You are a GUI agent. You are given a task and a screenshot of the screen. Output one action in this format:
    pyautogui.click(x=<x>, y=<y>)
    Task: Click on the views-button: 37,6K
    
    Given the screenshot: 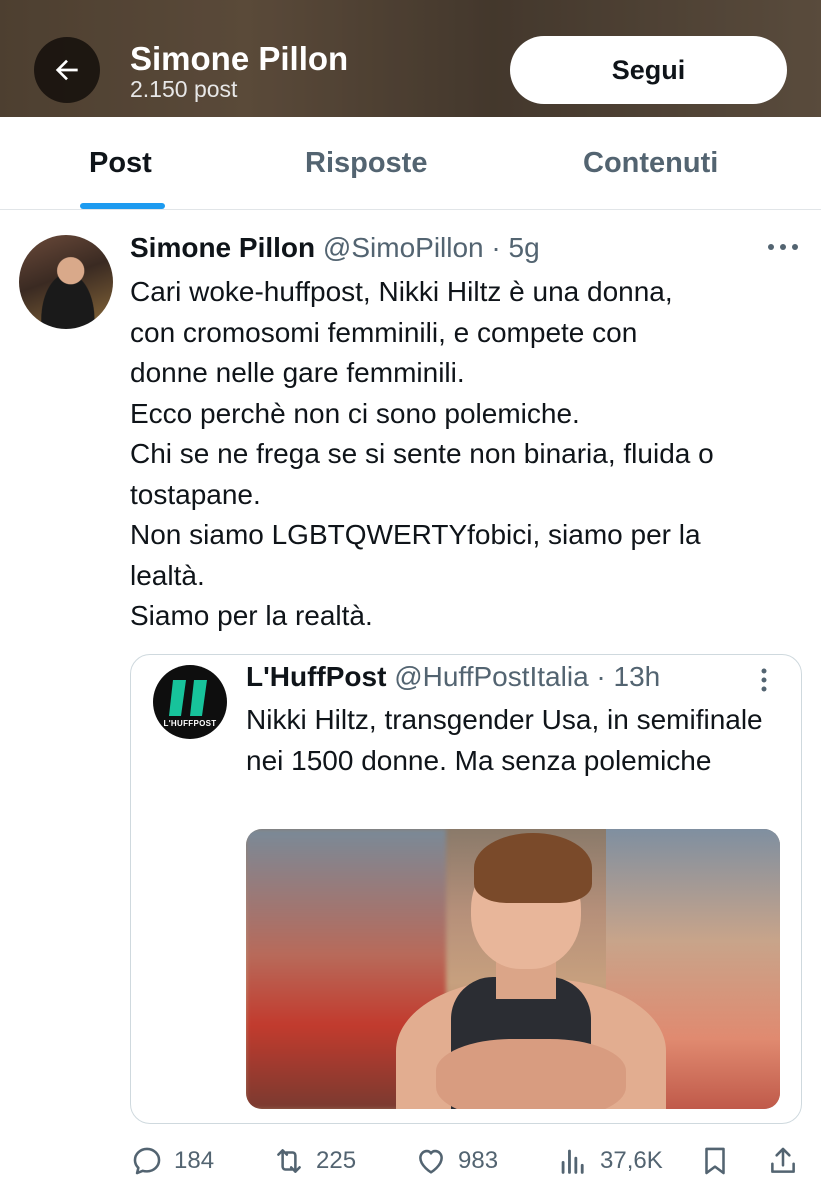 What is the action you would take?
    pyautogui.click(x=609, y=1161)
    